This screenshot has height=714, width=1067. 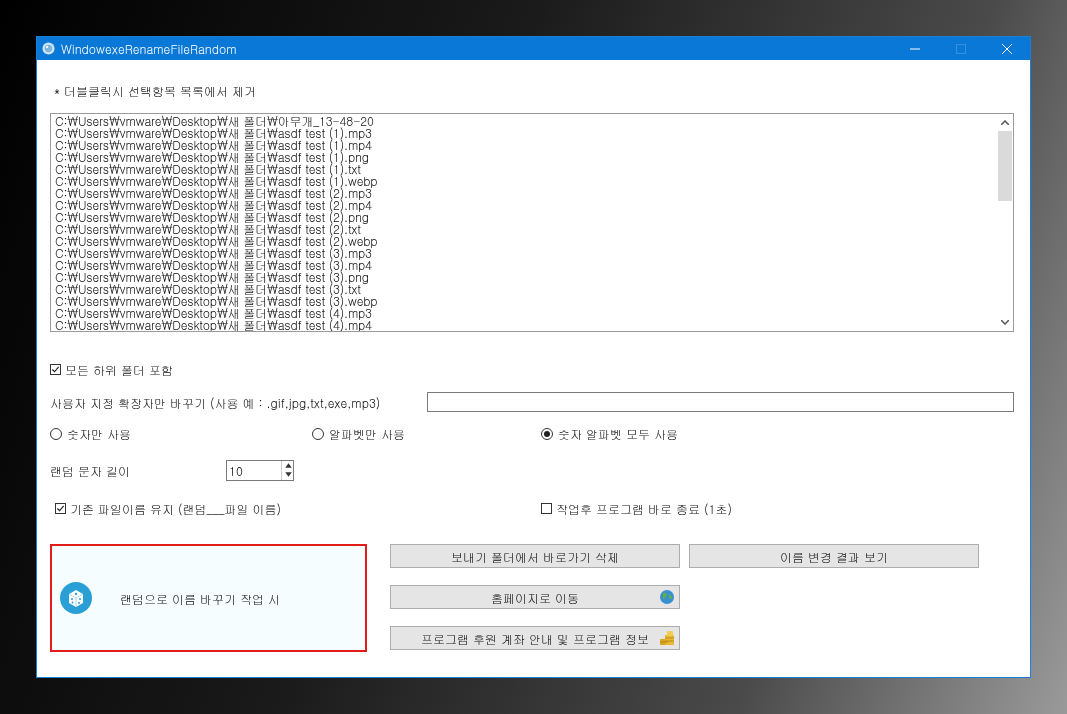 I want to click on file-path: C:₩Users₩vmware₩Desktop₩새 폴더₩asdf test (2).png, so click(x=523, y=217).